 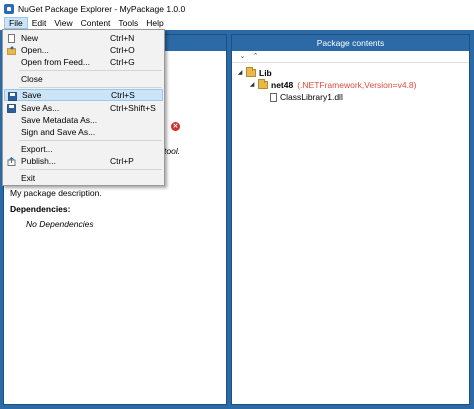 I want to click on window-title: NuGet Package Explorer - MyPackage 1.0.0, so click(x=102, y=8).